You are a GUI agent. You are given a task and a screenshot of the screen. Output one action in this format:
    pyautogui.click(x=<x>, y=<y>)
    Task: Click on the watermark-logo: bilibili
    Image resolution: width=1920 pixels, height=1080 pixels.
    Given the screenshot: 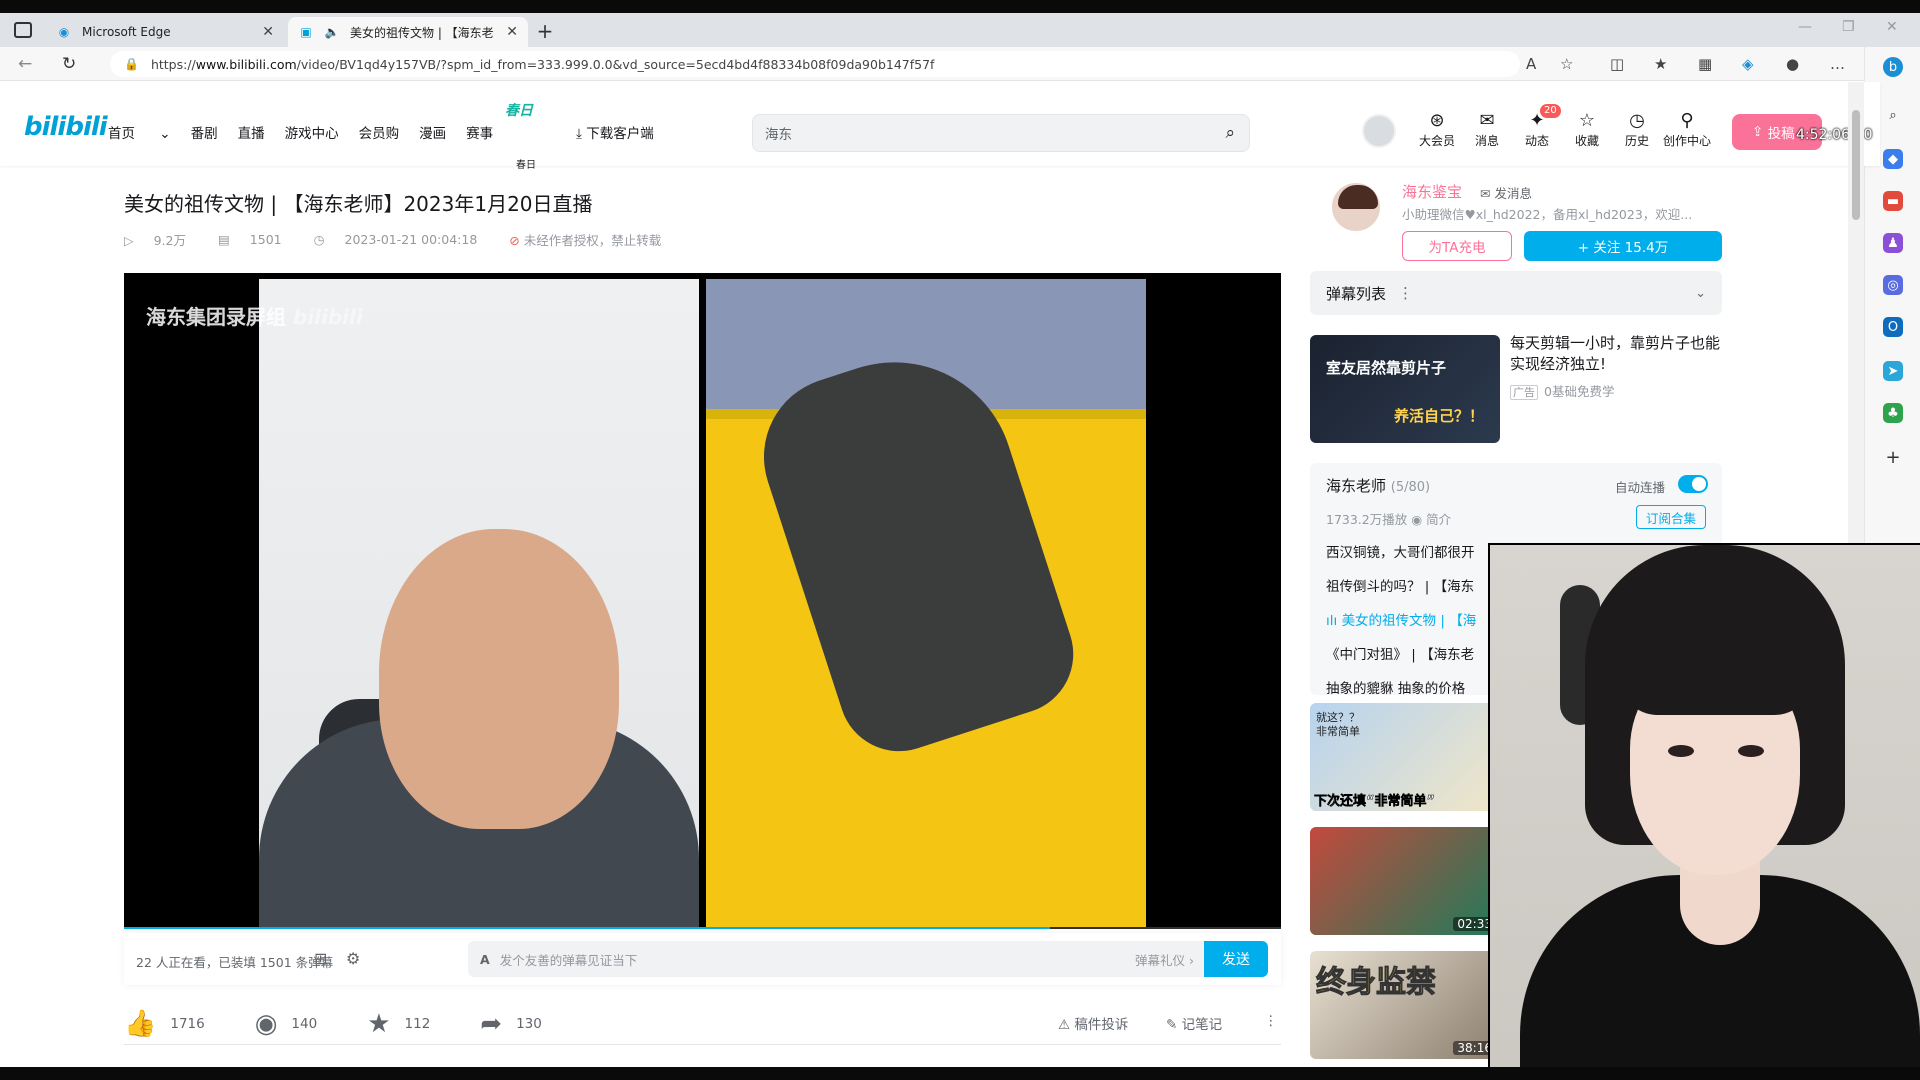 What is the action you would take?
    pyautogui.click(x=327, y=317)
    